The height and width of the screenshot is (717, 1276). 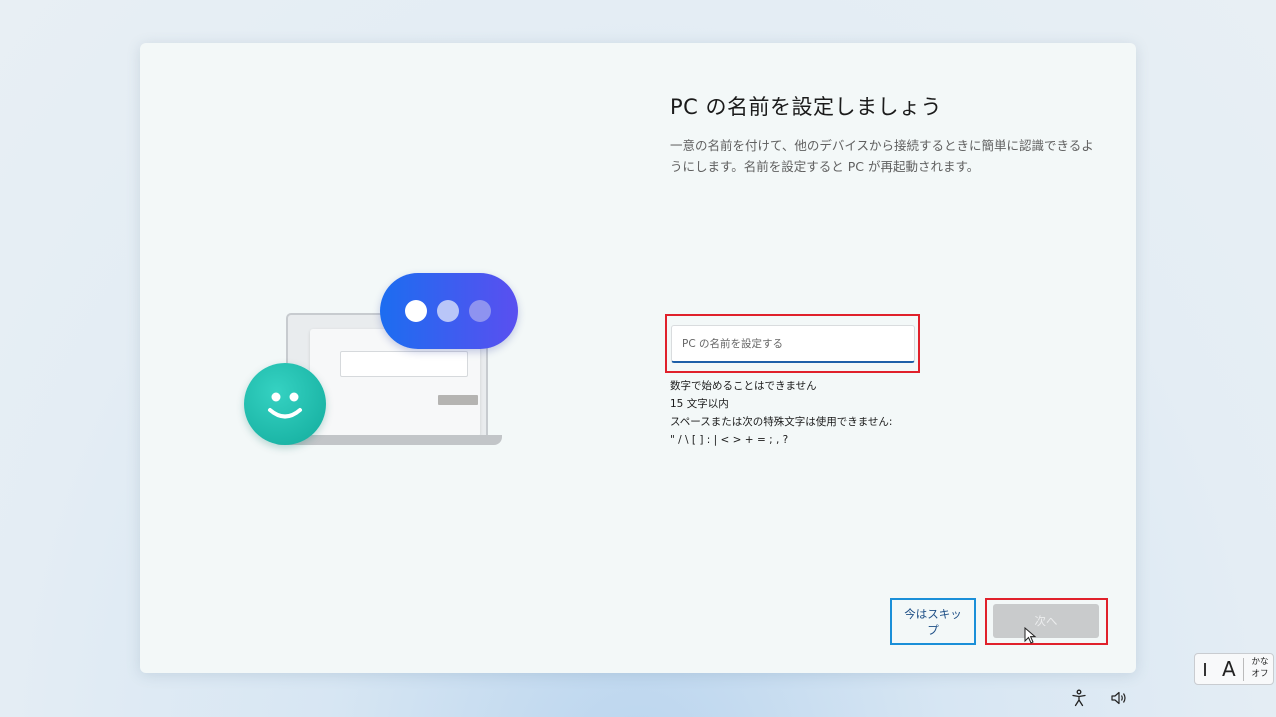 What do you see at coordinates (793, 344) in the screenshot?
I see `pc-name-input` at bounding box center [793, 344].